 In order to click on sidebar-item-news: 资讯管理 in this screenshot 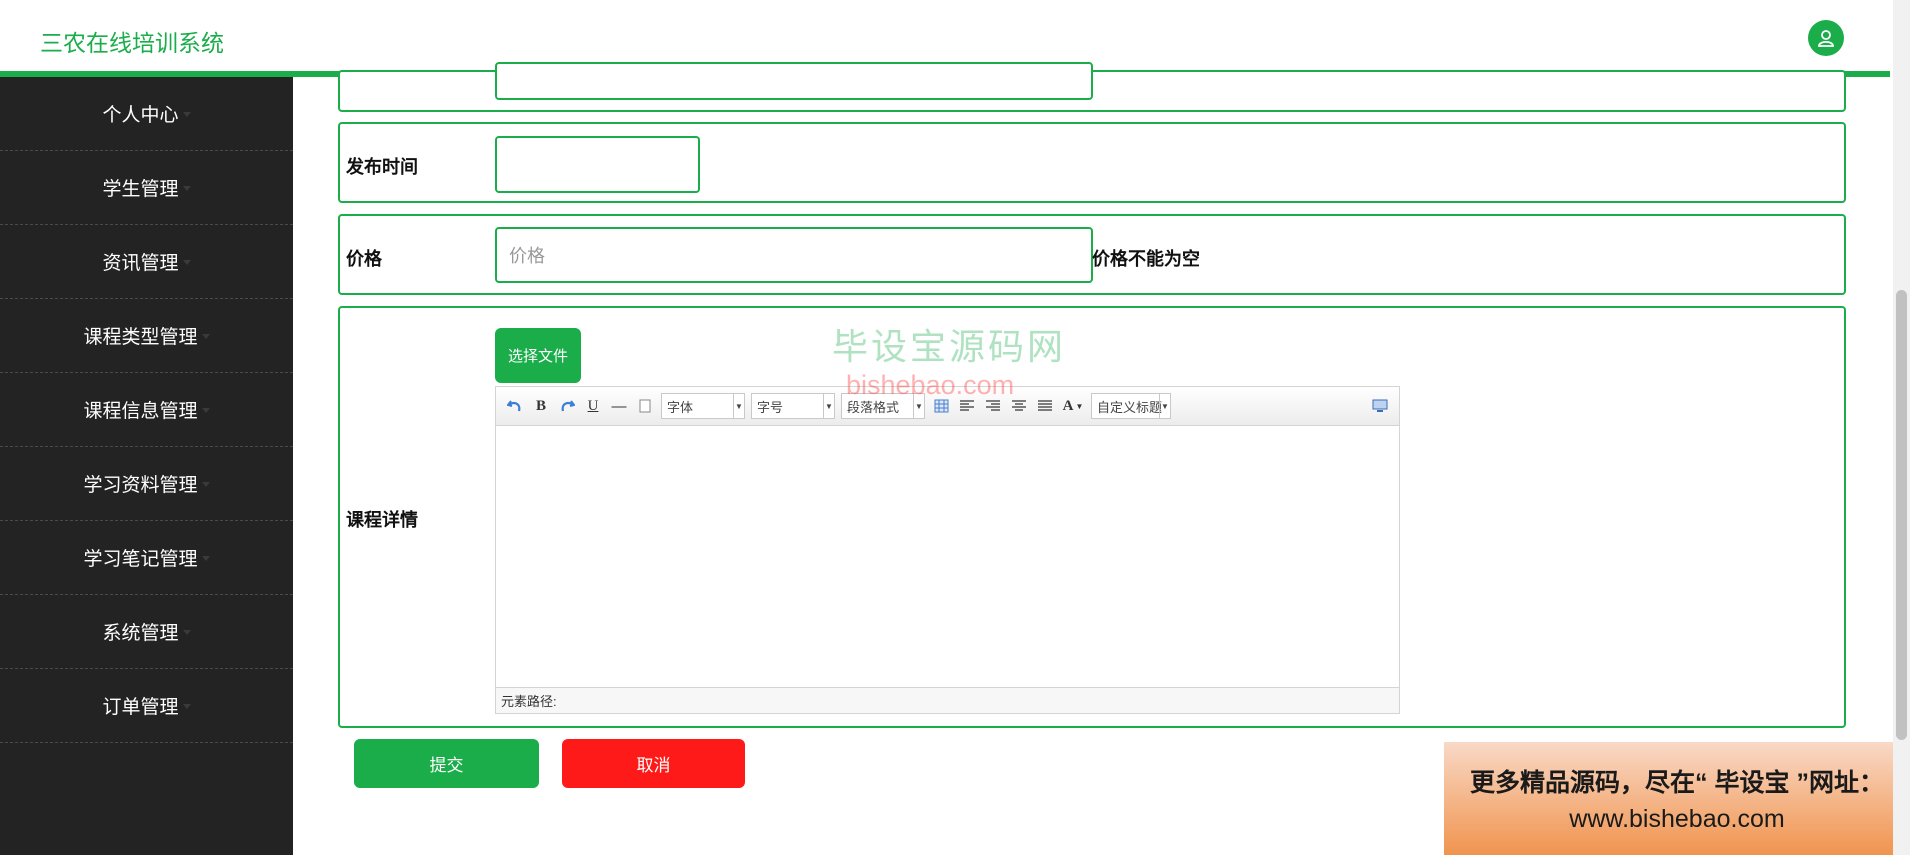, I will do `click(146, 262)`.